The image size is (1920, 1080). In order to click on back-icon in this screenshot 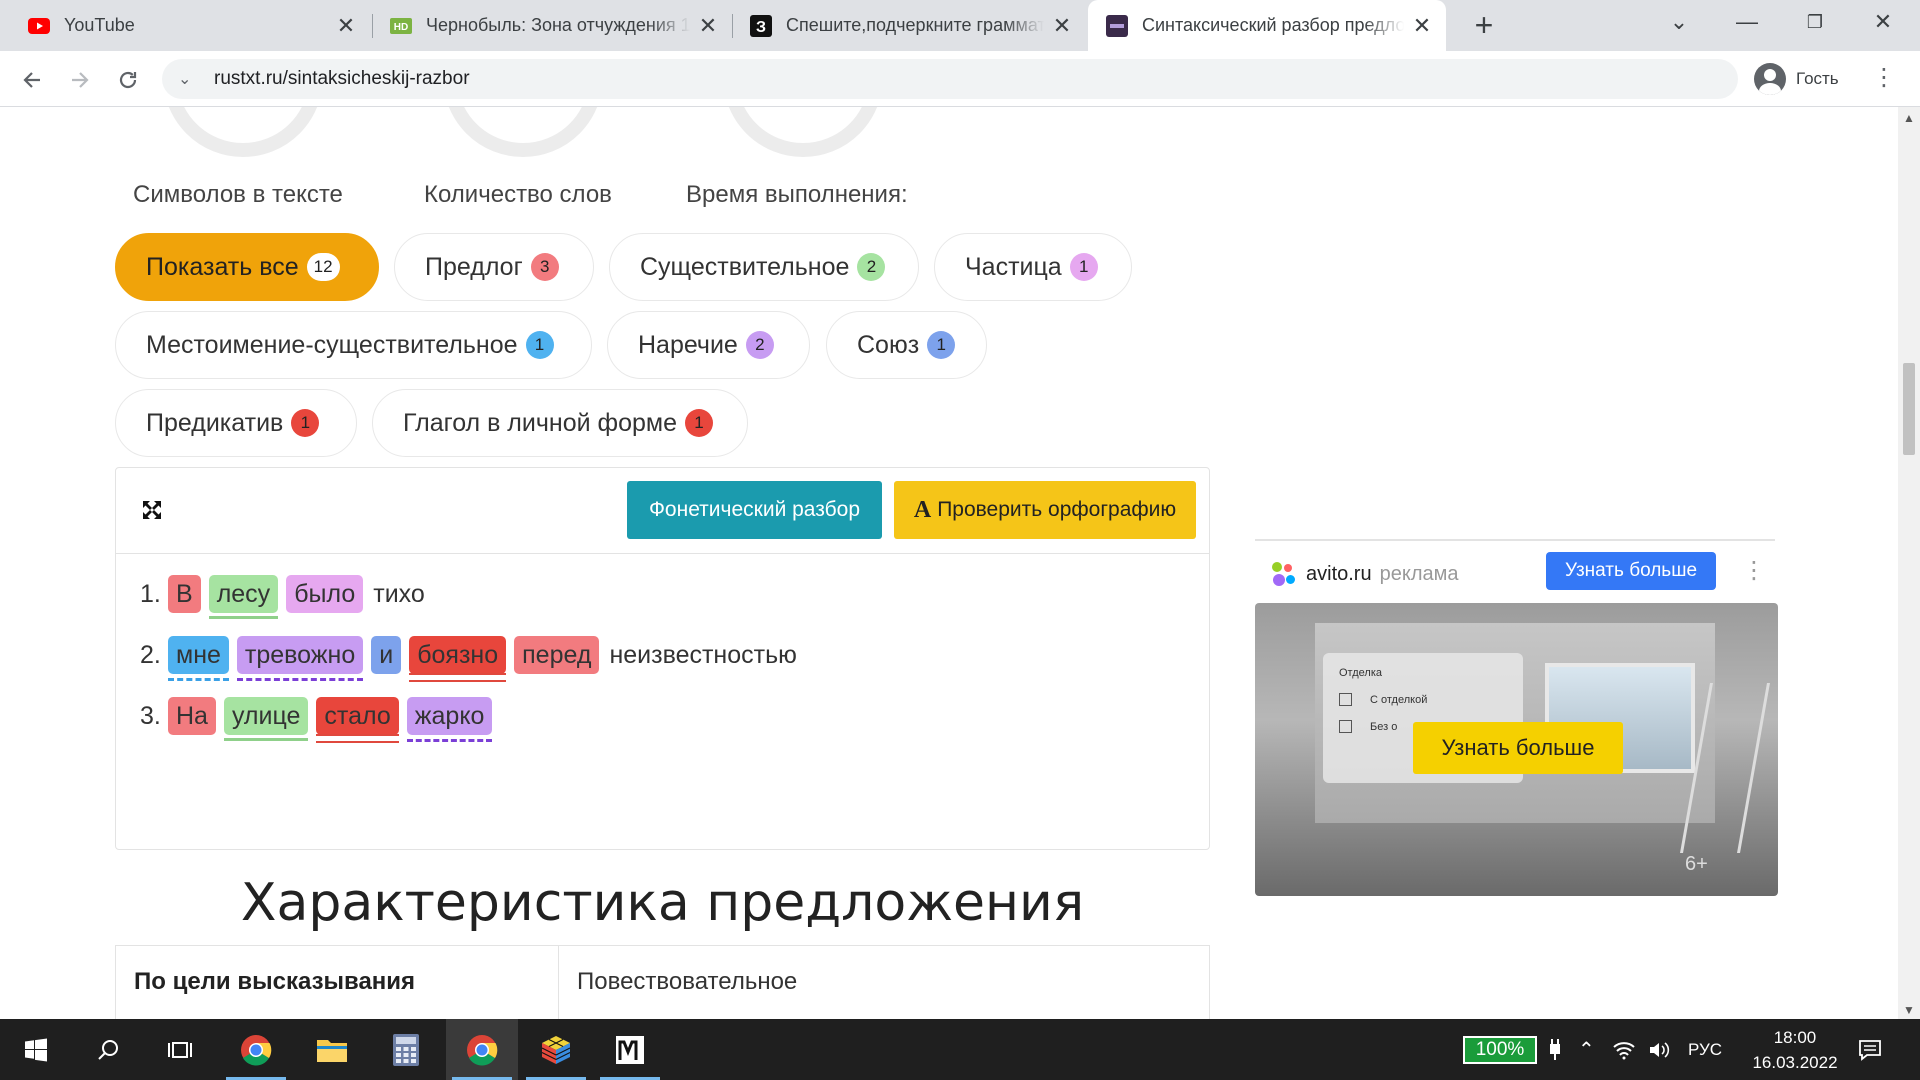, I will do `click(32, 80)`.